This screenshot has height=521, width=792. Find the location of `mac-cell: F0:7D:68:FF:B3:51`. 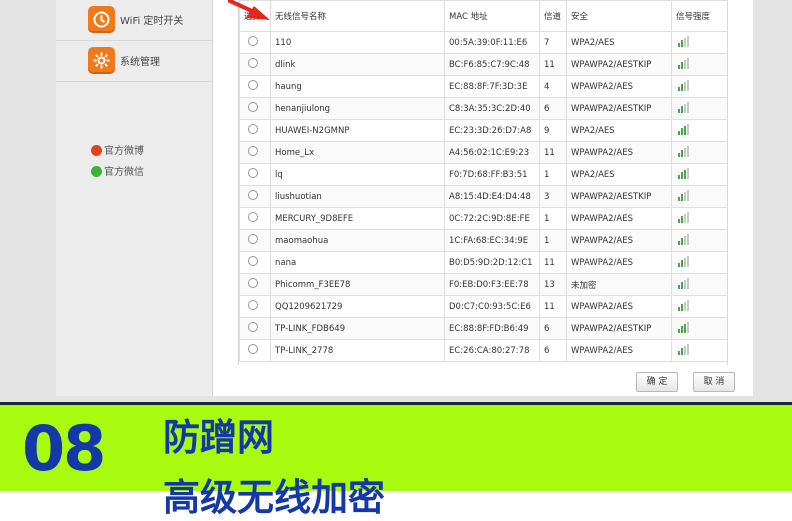

mac-cell: F0:7D:68:FF:B3:51 is located at coordinates (492, 174).